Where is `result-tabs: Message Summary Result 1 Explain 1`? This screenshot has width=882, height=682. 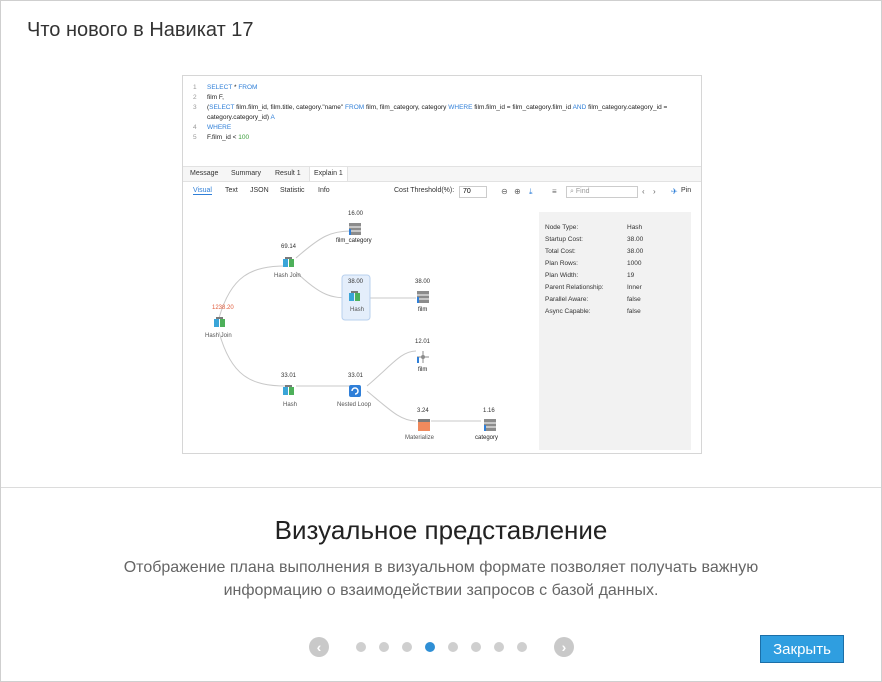
result-tabs: Message Summary Result 1 Explain 1 is located at coordinates (442, 174).